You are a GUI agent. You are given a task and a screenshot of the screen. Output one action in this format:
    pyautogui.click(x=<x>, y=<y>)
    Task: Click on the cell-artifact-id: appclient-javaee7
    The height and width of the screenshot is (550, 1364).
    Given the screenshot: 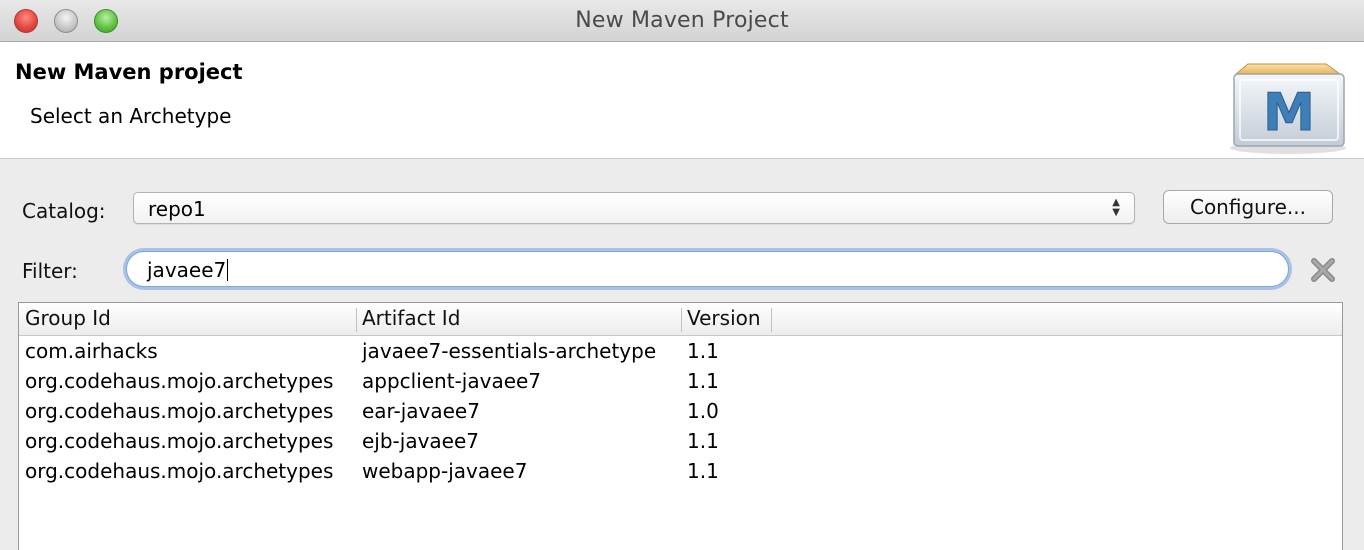 What is the action you would take?
    pyautogui.click(x=452, y=381)
    